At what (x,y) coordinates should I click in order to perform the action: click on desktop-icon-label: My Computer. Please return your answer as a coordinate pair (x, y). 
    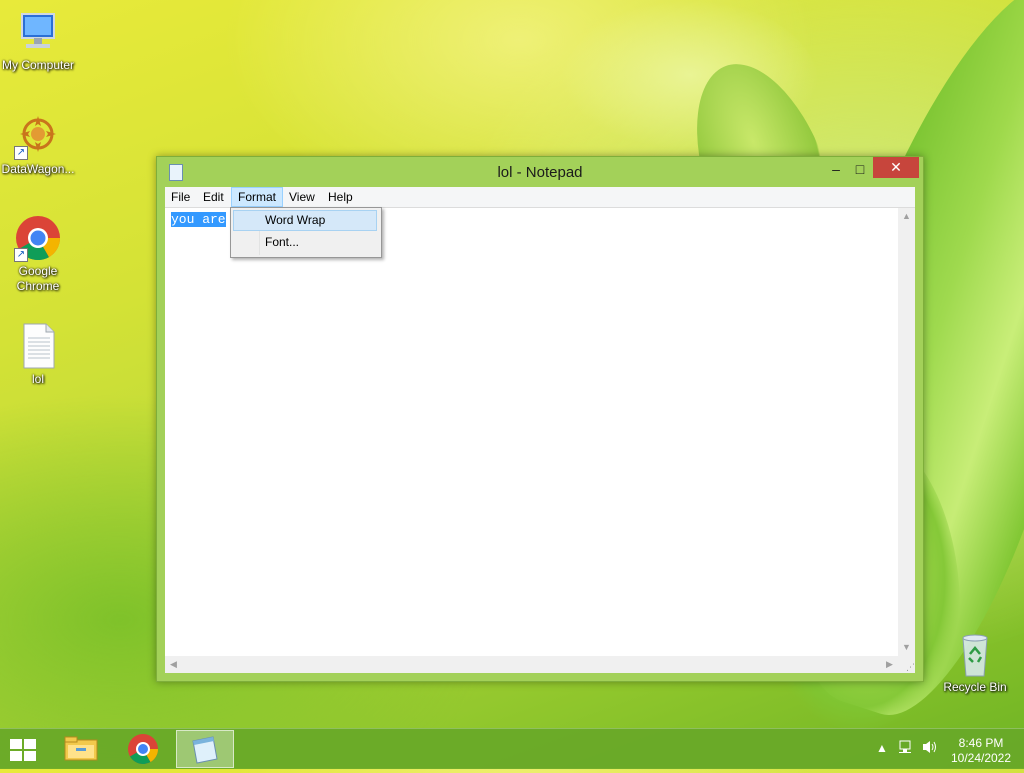
    Looking at the image, I should click on (38, 65).